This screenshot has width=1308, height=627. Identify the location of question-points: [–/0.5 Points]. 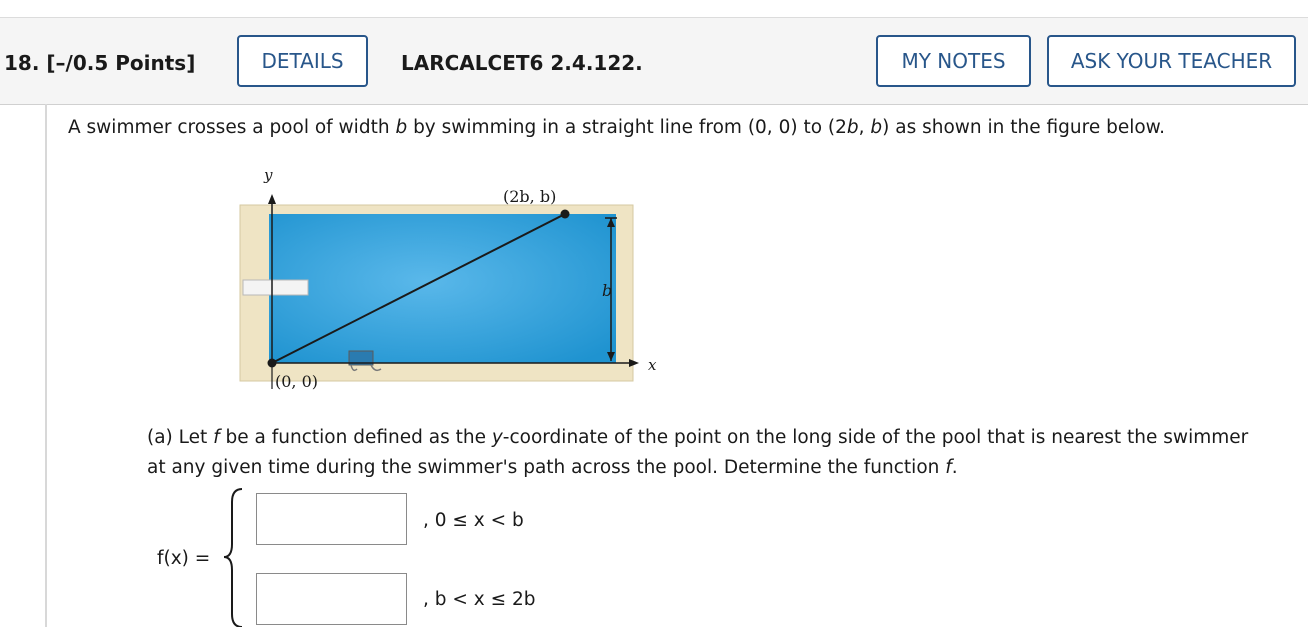
(121, 63).